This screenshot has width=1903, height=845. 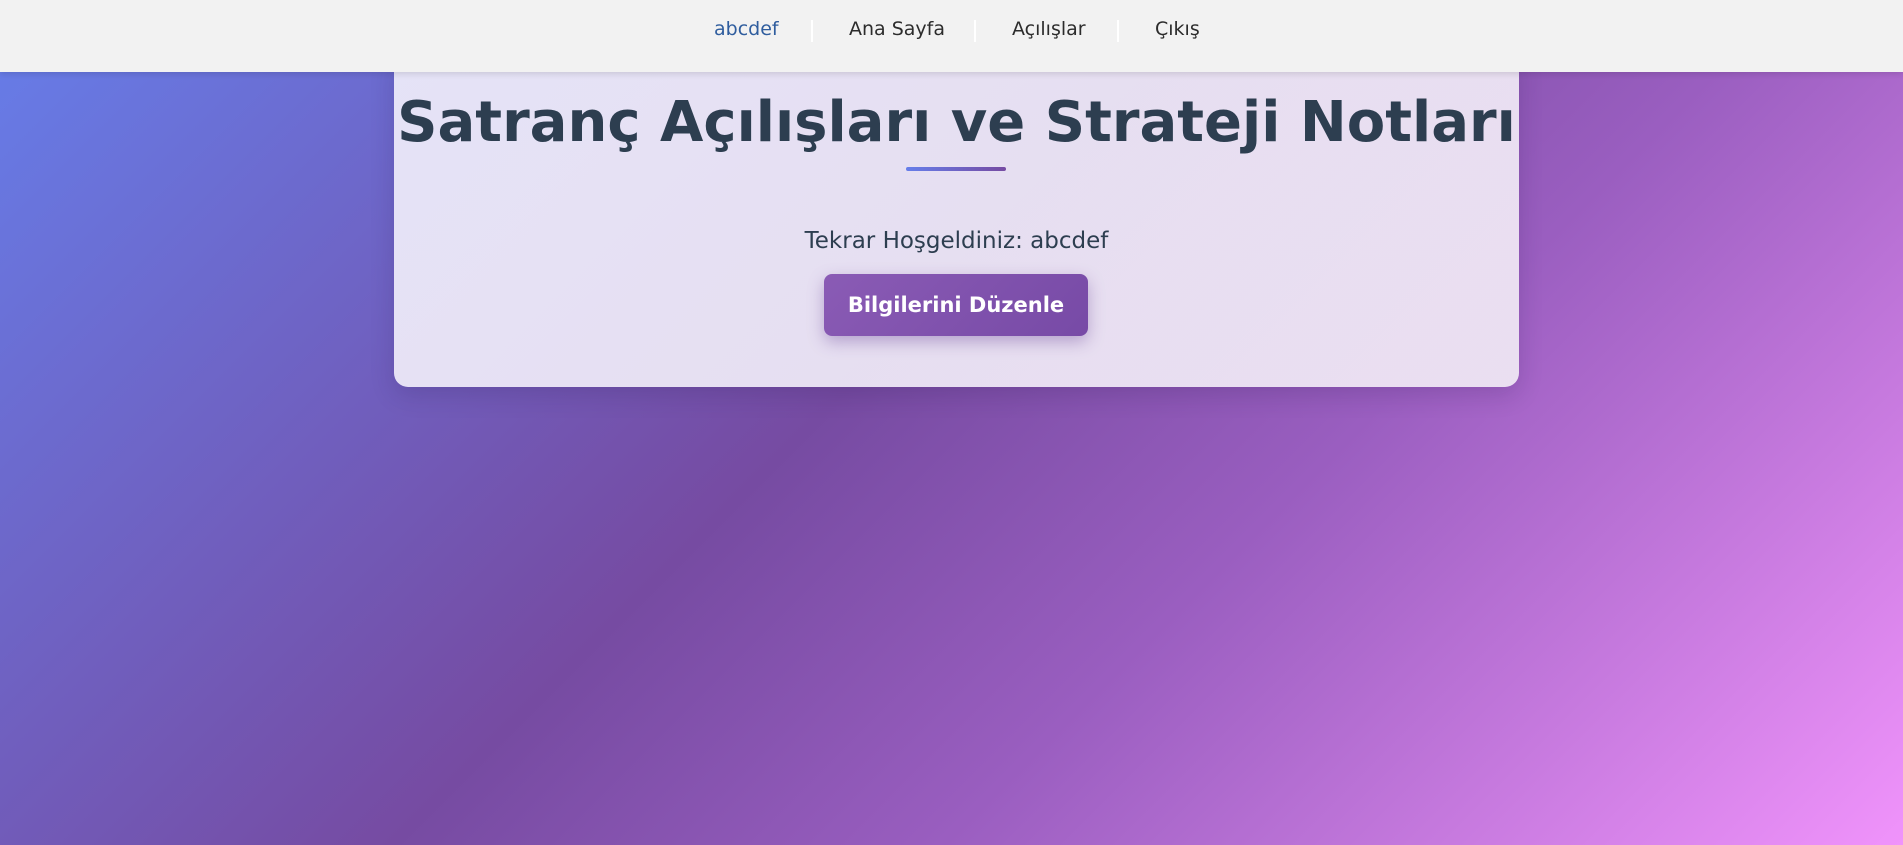 What do you see at coordinates (956, 122) in the screenshot?
I see `page-title: Satranç Açılışları ve Strateji Notları` at bounding box center [956, 122].